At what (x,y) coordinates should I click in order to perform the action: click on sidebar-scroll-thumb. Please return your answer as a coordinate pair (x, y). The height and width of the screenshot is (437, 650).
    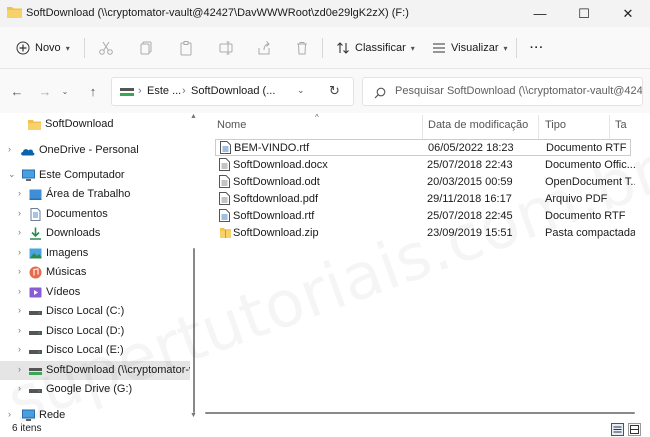
    Looking at the image, I should click on (194, 330).